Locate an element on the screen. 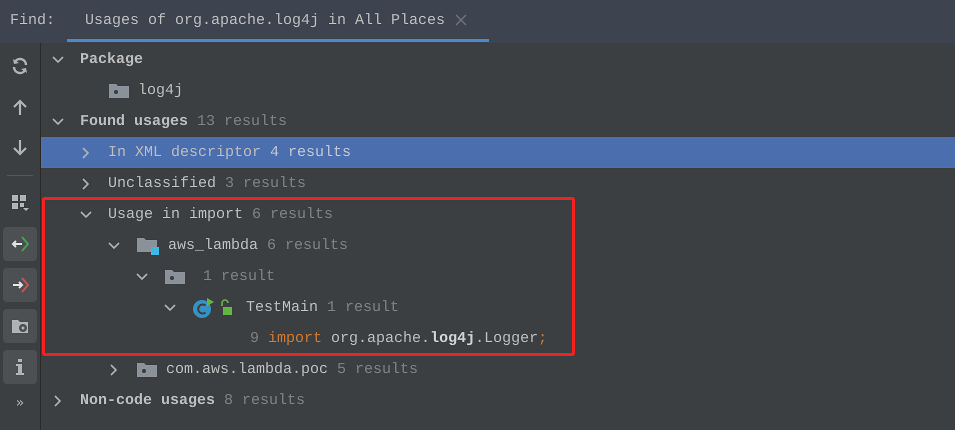 The image size is (955, 430). tree-row: aws_lambda 6 results is located at coordinates (498, 245).